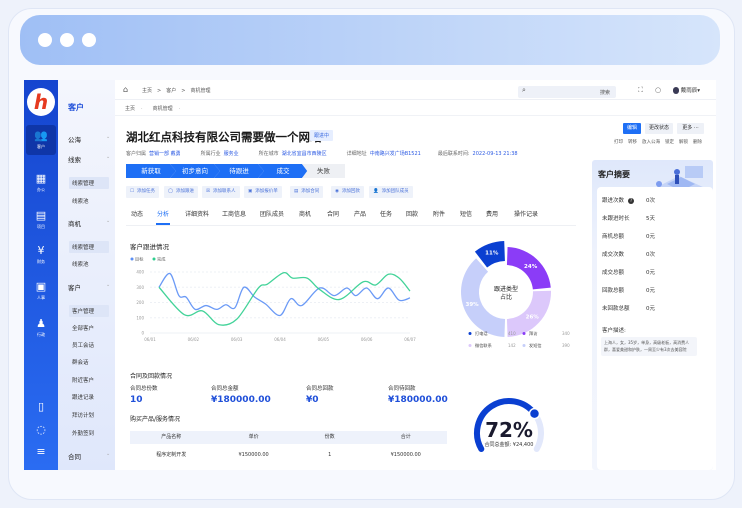 The width and height of the screenshot is (742, 508). I want to click on legend-marker, so click(524, 345).